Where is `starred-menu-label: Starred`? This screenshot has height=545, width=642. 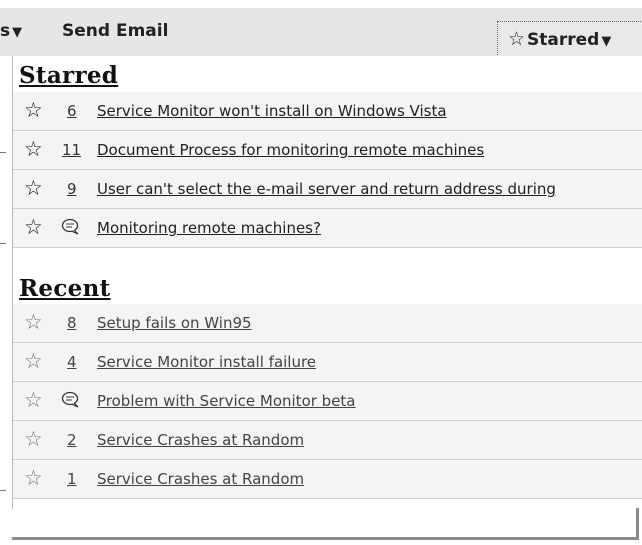 starred-menu-label: Starred is located at coordinates (563, 40).